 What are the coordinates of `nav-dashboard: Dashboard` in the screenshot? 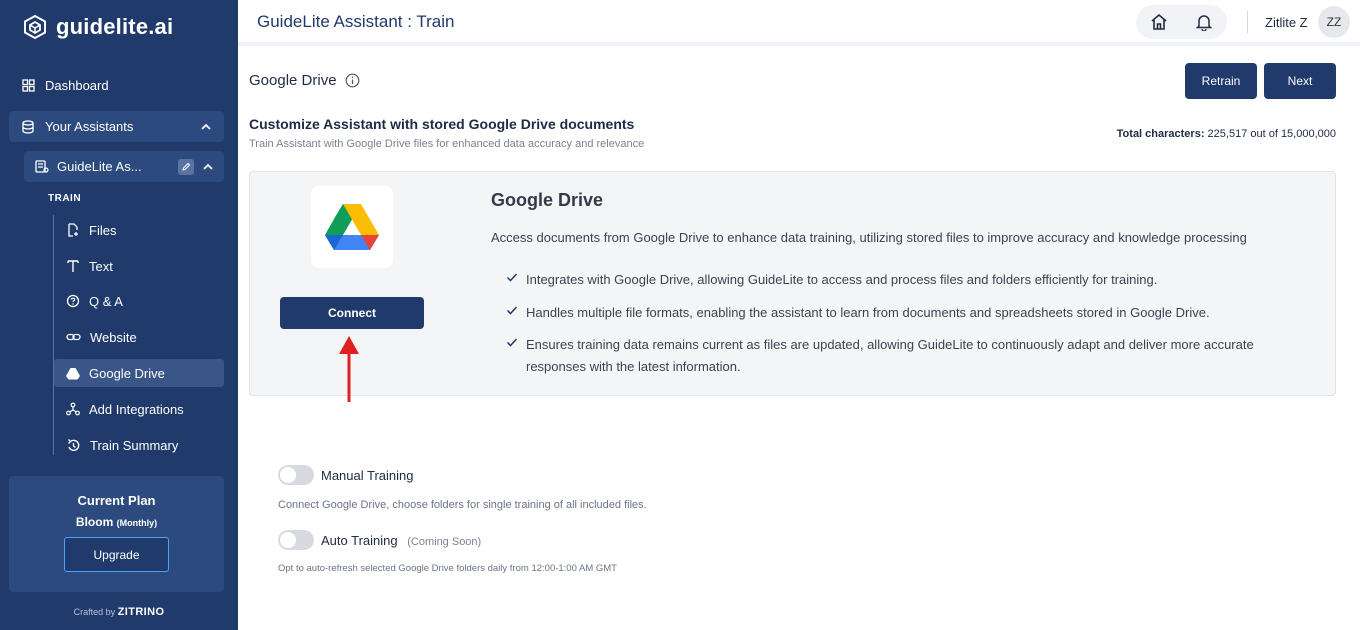 It's located at (65, 85).